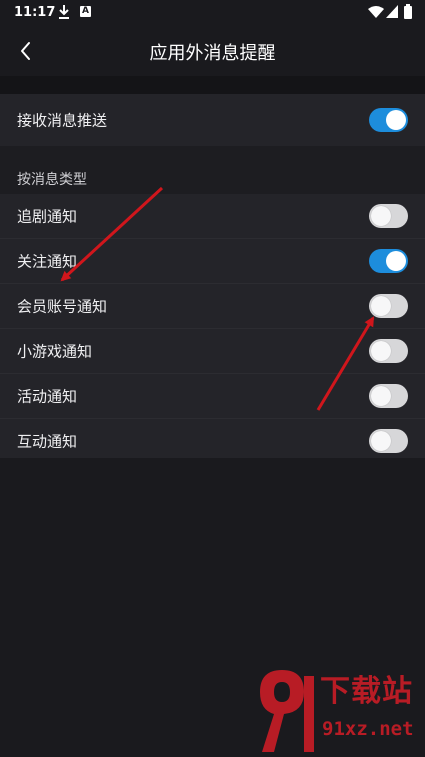  What do you see at coordinates (408, 11) in the screenshot?
I see `battery-icon` at bounding box center [408, 11].